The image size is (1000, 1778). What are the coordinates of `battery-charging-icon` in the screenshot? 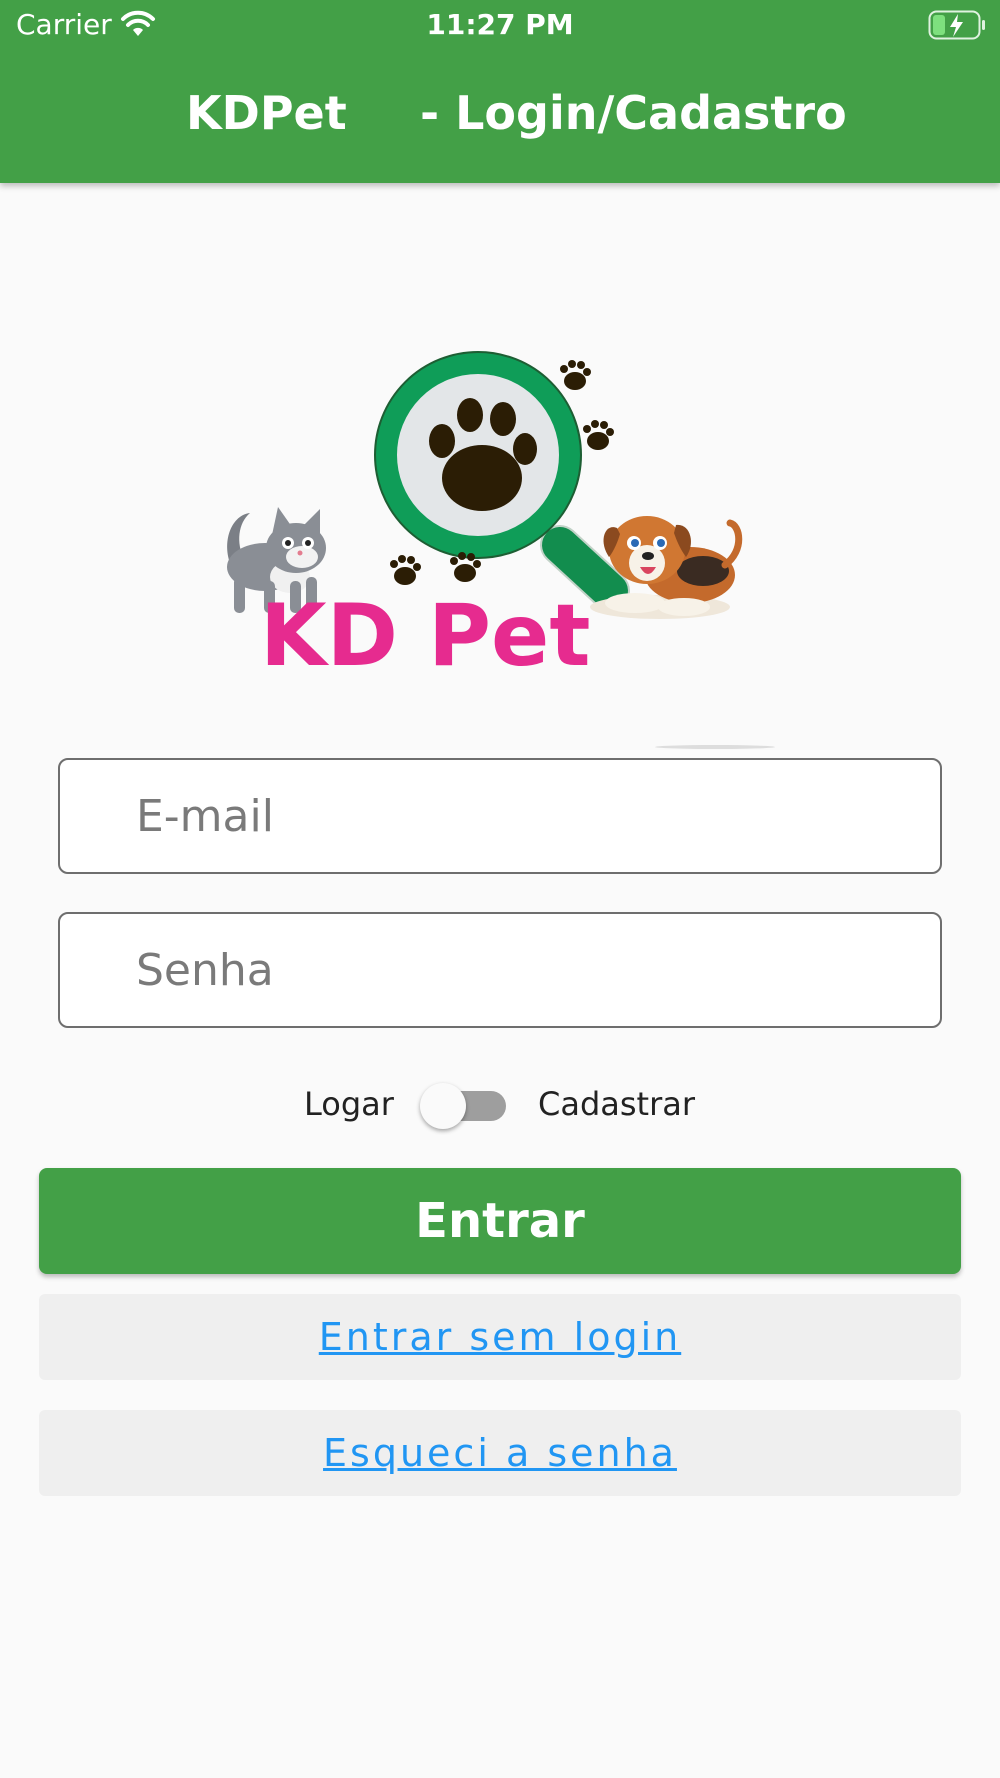 It's located at (956, 25).